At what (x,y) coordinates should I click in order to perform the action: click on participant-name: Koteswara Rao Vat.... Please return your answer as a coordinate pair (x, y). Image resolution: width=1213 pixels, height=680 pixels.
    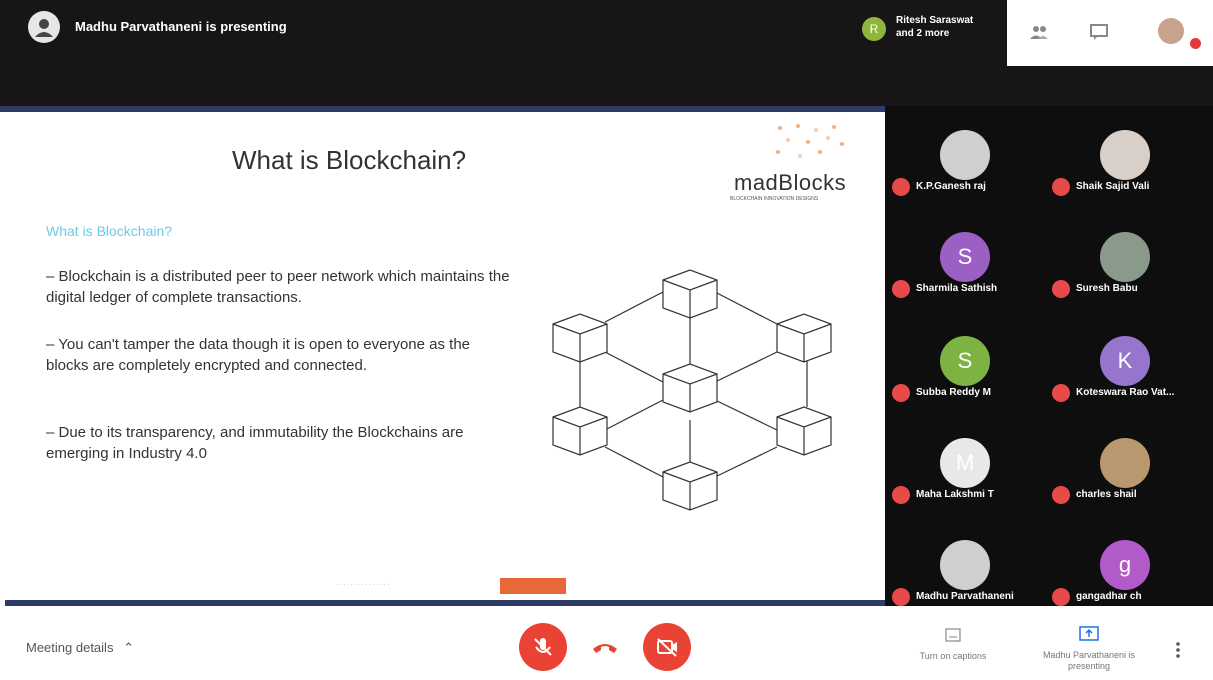
    Looking at the image, I should click on (1125, 392).